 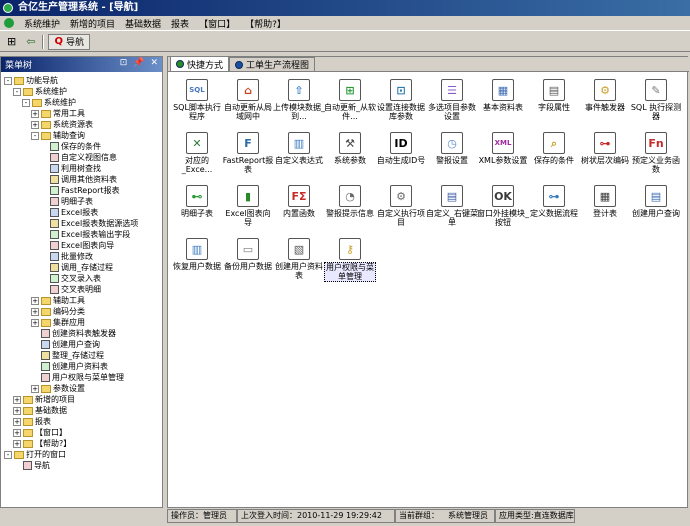 What do you see at coordinates (197, 212) in the screenshot?
I see `shortcut-item: ⊷ 明细子表` at bounding box center [197, 212].